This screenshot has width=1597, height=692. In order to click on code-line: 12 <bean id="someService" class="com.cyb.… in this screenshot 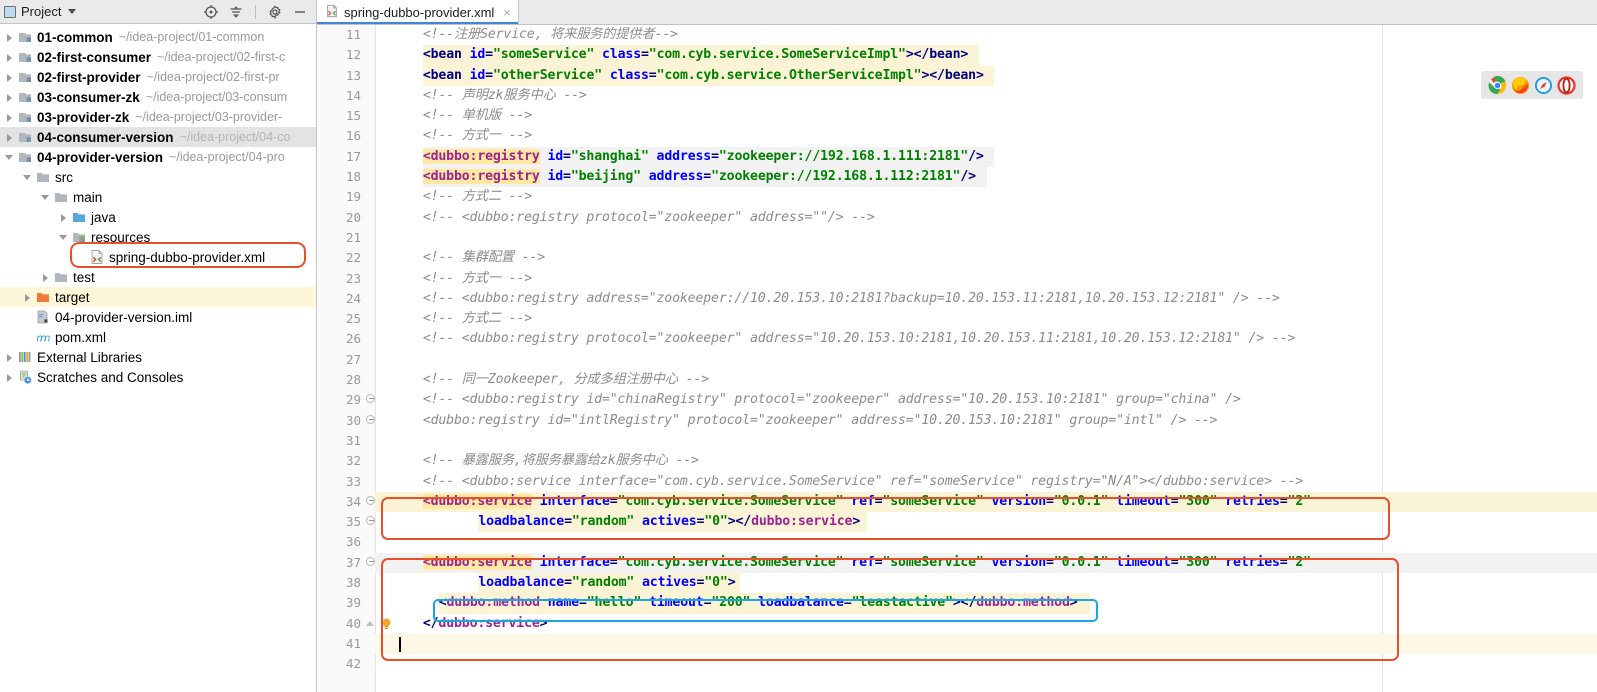, I will do `click(957, 55)`.